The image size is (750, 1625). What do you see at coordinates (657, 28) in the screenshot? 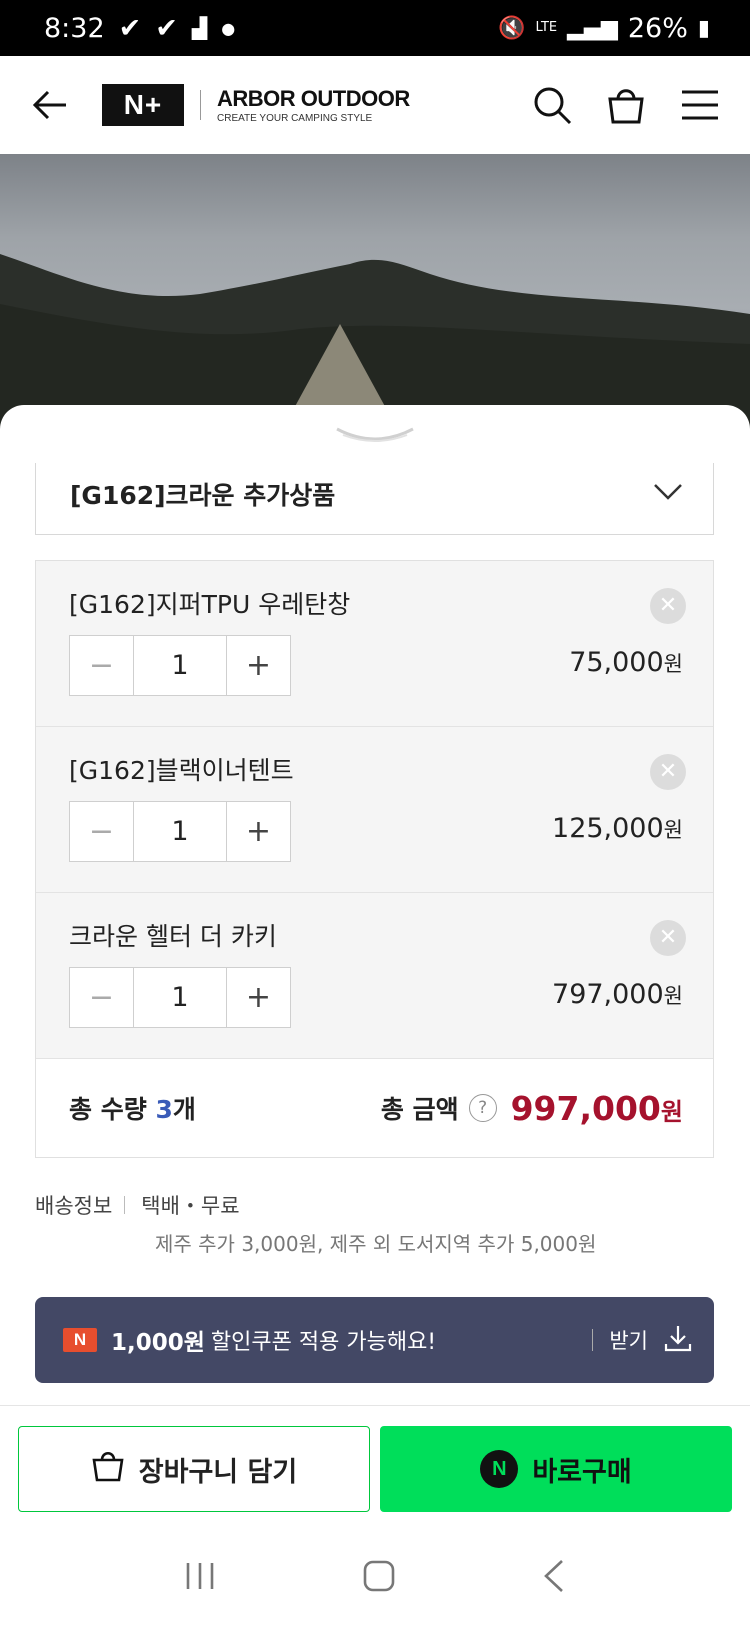
I see `battery-level: 26%` at bounding box center [657, 28].